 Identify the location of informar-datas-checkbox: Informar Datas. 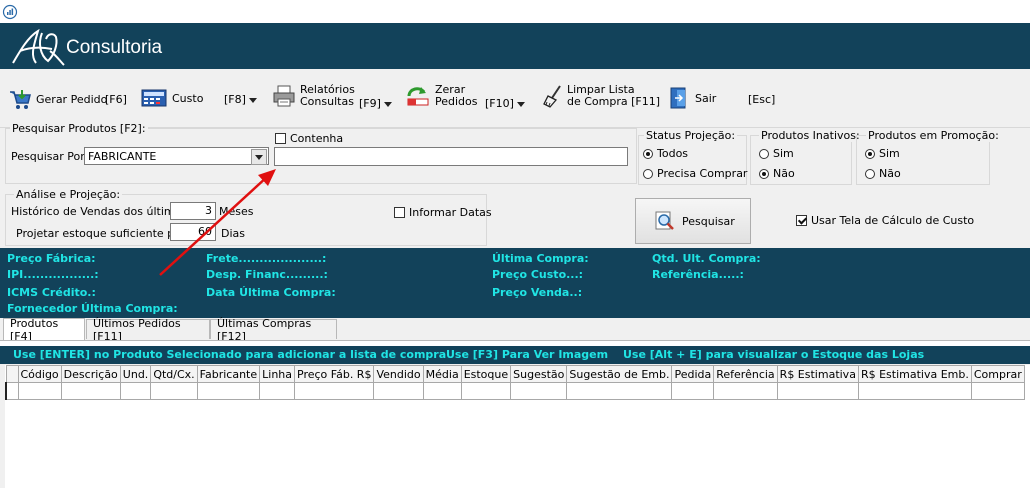
(443, 212).